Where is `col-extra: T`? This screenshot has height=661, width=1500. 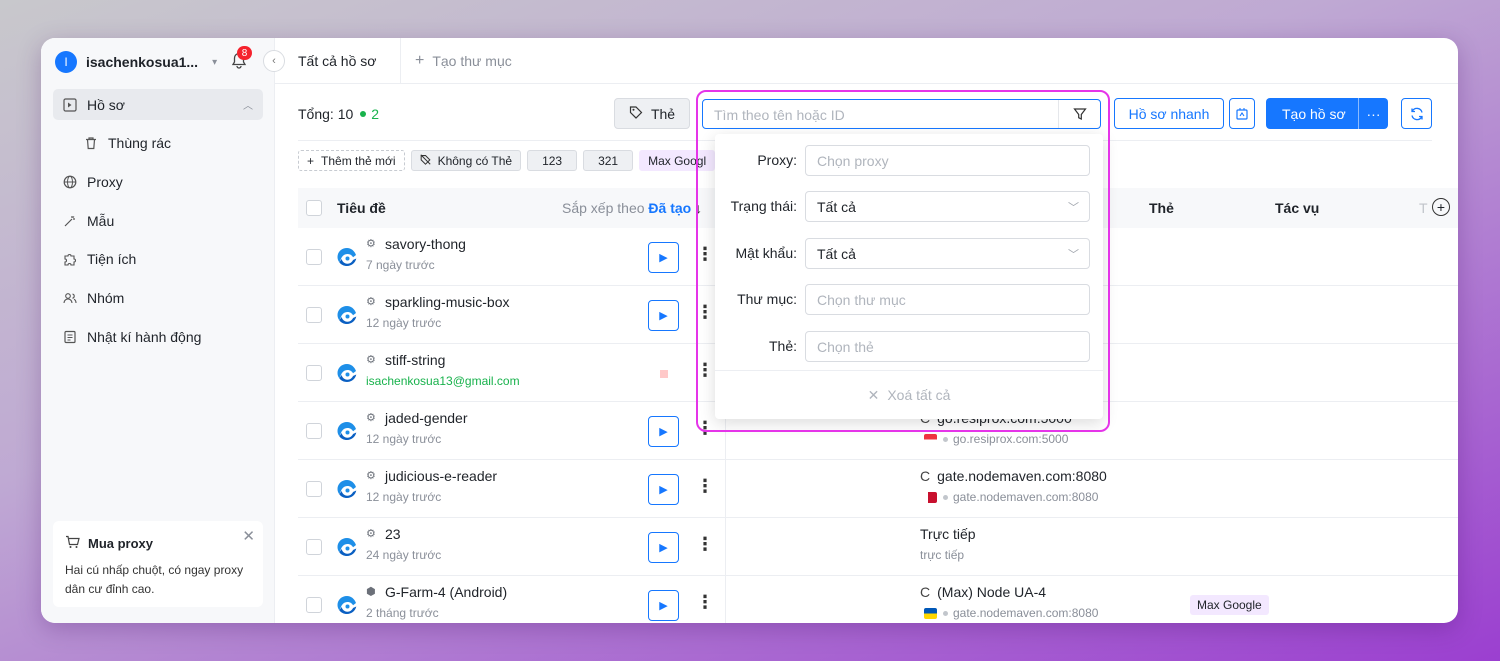 col-extra: T is located at coordinates (1423, 208).